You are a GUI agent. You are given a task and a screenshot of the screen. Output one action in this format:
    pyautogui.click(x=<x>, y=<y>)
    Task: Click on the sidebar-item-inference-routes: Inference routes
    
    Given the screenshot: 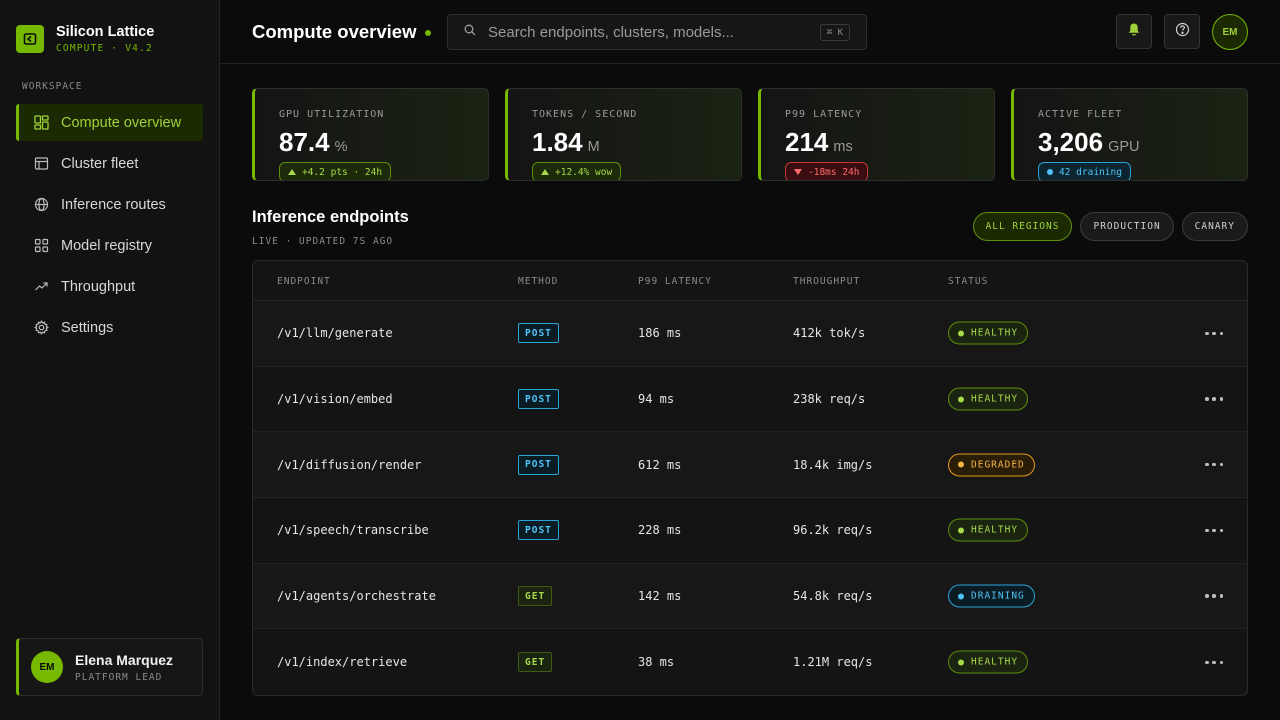 What is the action you would take?
    pyautogui.click(x=109, y=204)
    